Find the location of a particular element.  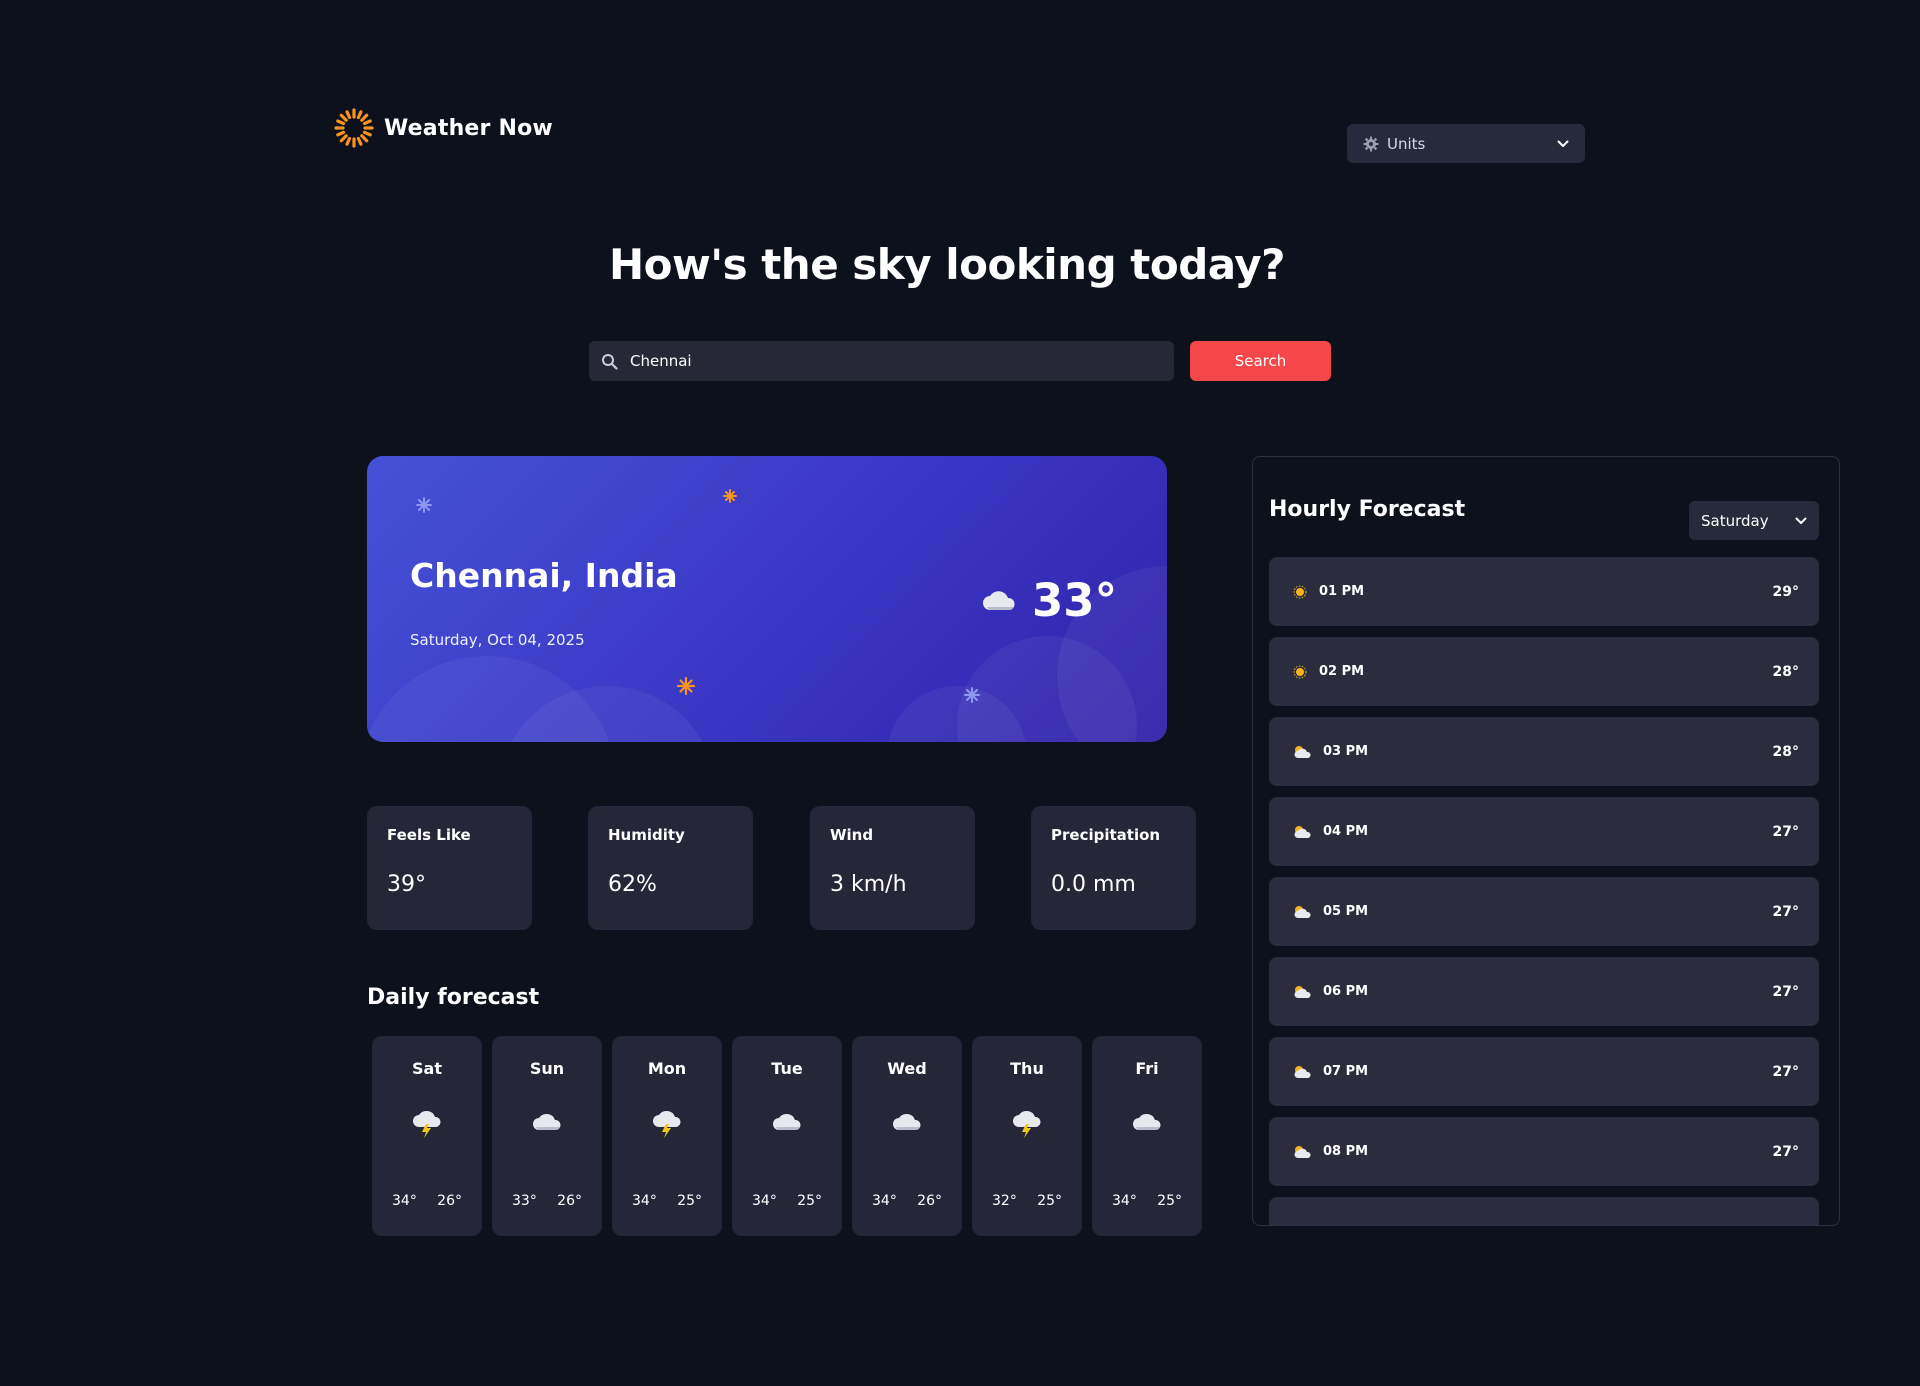

daily-card-fri: Fri 34° 25° is located at coordinates (1147, 1136).